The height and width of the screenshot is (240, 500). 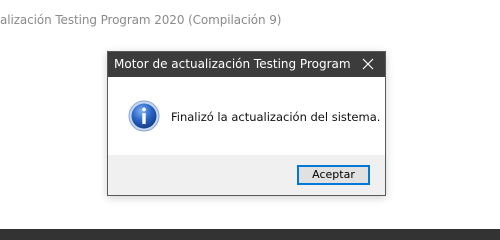 I want to click on dialog-titlebar: Motor de actualización Testing Program, so click(x=246, y=64).